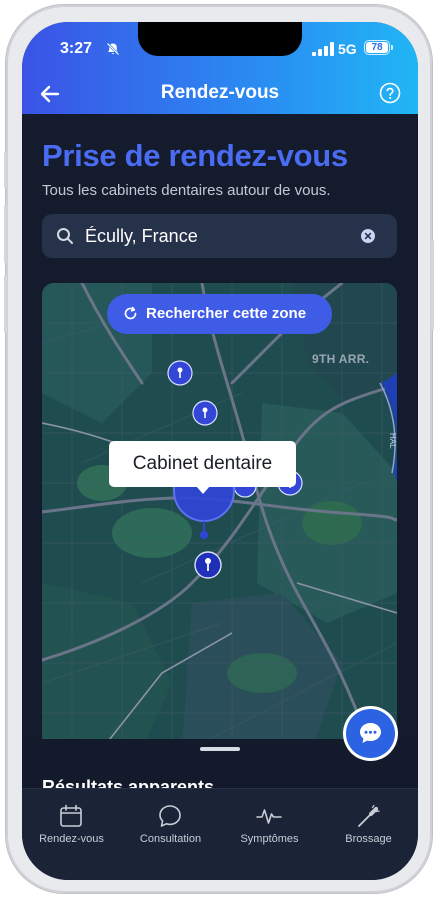 This screenshot has width=440, height=900. I want to click on pulse-icon, so click(269, 816).